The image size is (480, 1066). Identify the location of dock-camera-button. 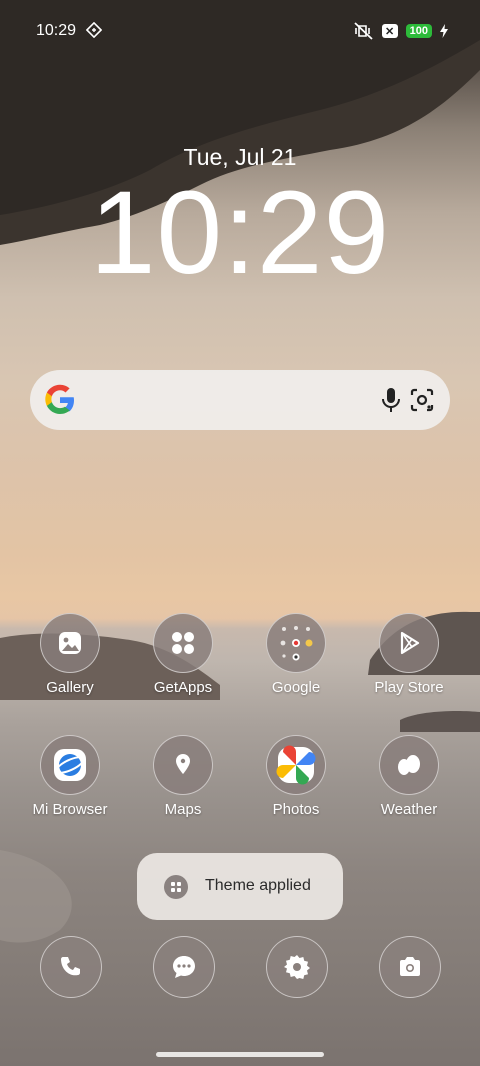
(410, 967).